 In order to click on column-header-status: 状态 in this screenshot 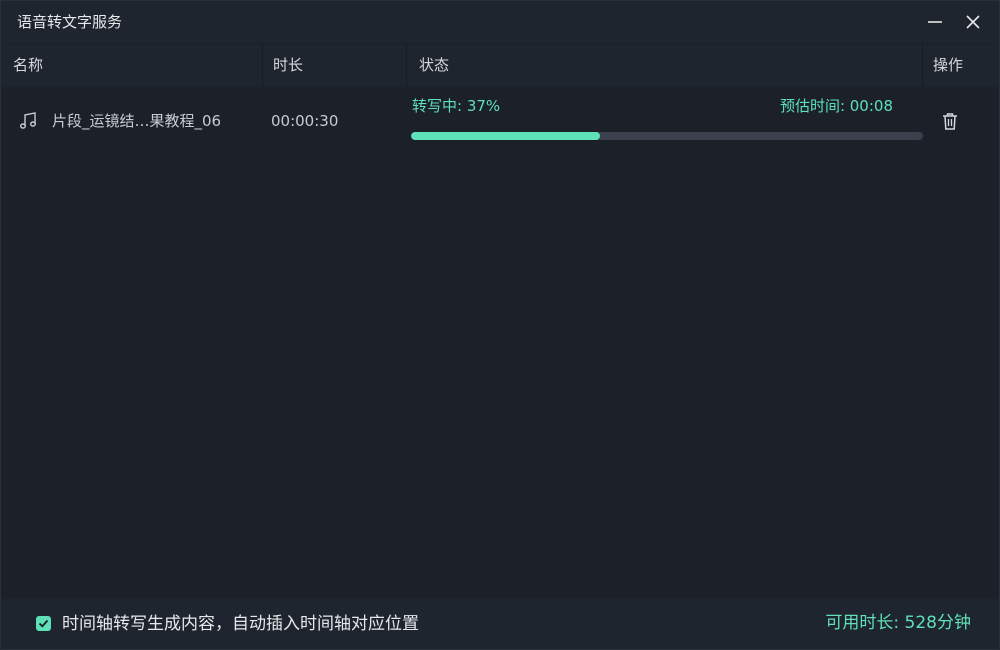, I will do `click(434, 65)`.